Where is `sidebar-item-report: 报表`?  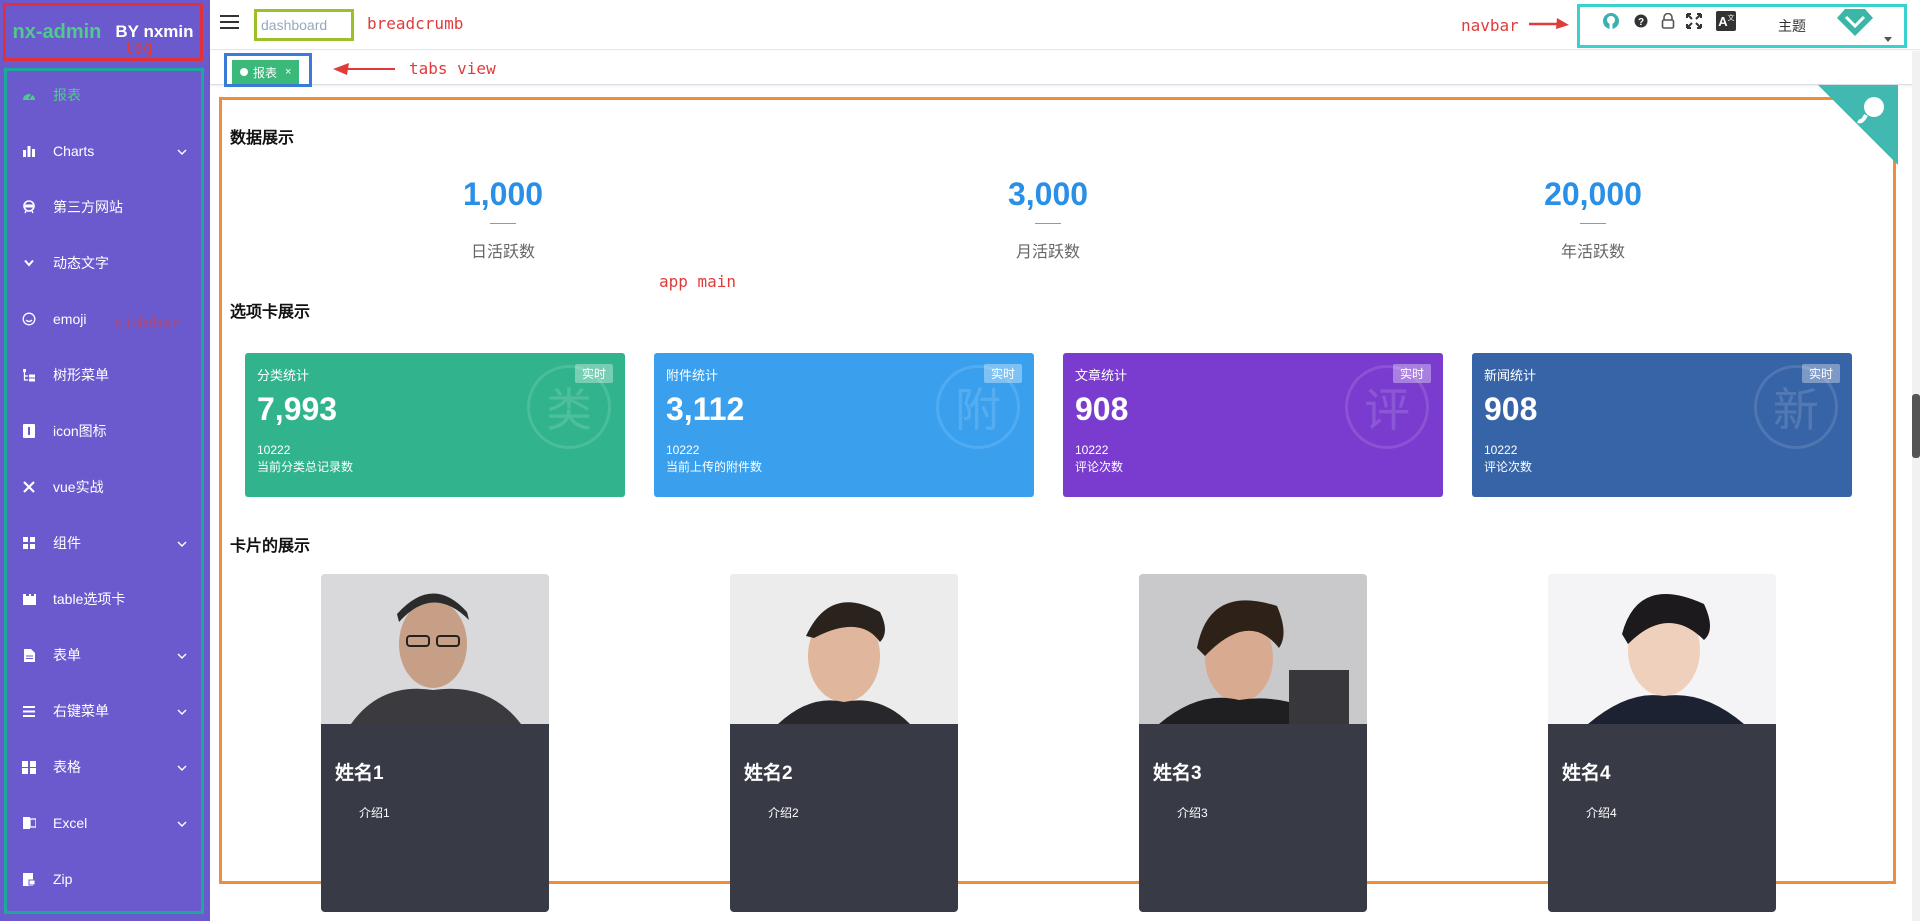 sidebar-item-report: 报表 is located at coordinates (104, 95).